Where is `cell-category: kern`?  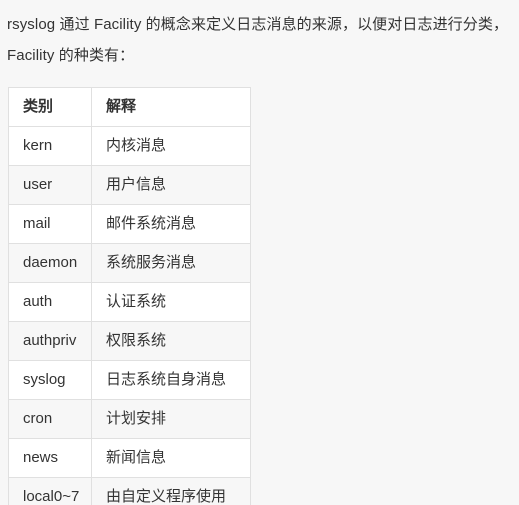 cell-category: kern is located at coordinates (50, 146).